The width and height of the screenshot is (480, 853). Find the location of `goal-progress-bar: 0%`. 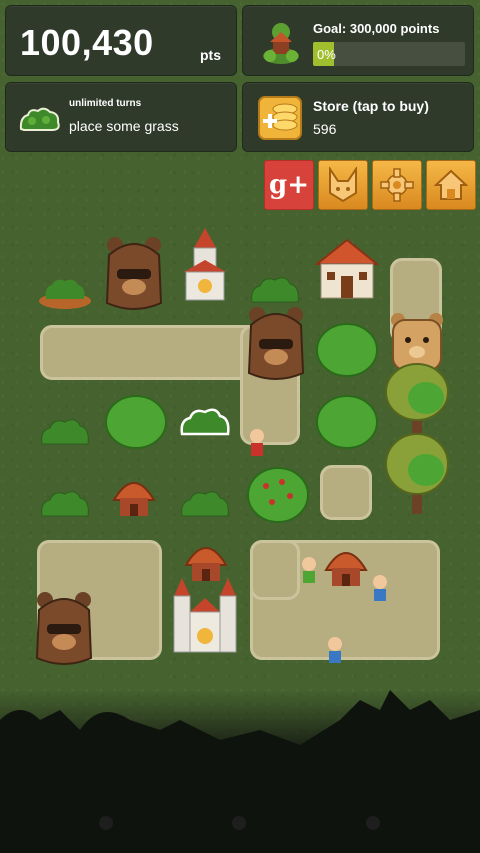

goal-progress-bar: 0% is located at coordinates (389, 54).